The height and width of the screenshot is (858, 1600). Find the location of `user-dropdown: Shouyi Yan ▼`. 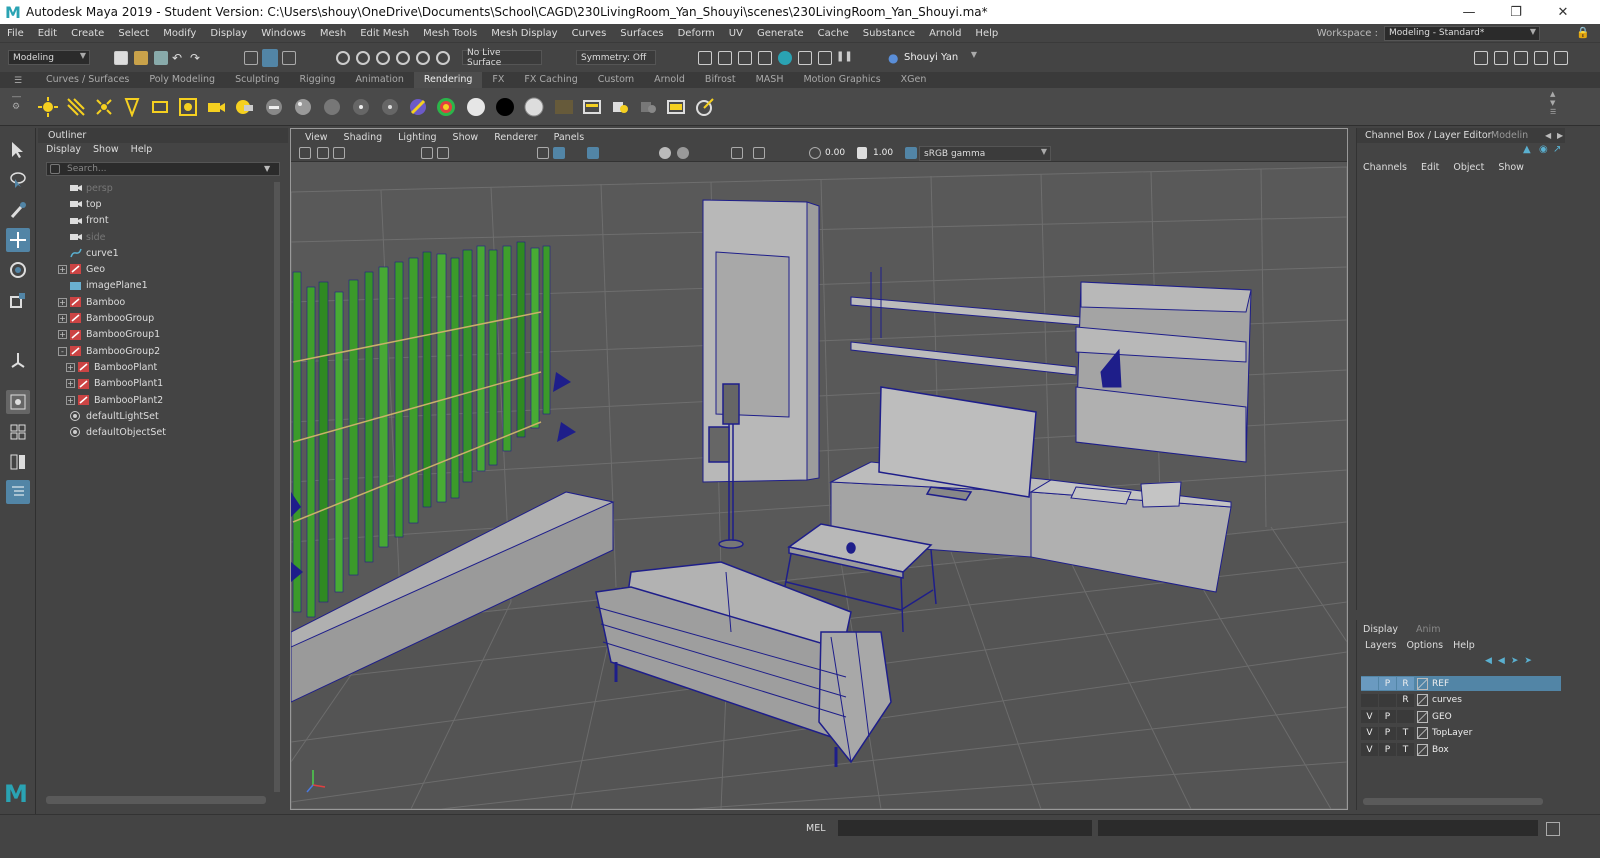

user-dropdown: Shouyi Yan ▼ is located at coordinates (940, 57).